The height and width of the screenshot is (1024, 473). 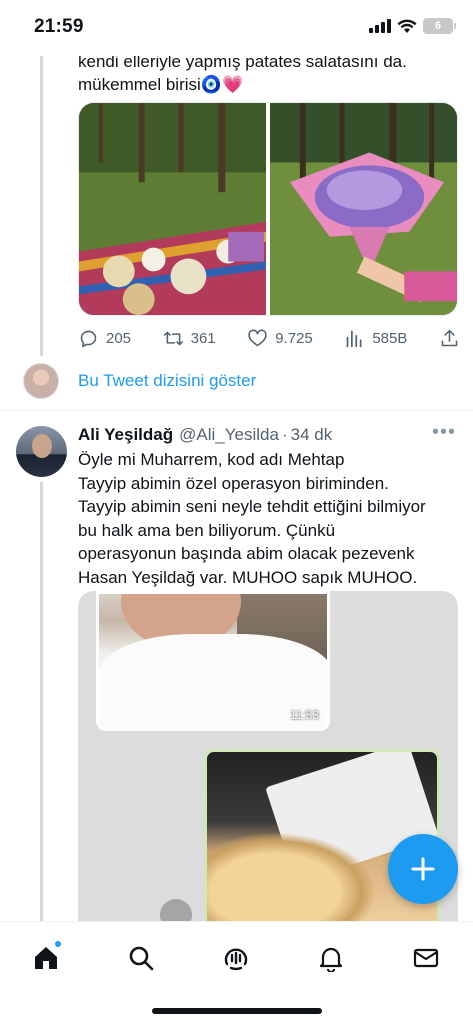 What do you see at coordinates (292, 876) in the screenshot?
I see `video2-person-hair` at bounding box center [292, 876].